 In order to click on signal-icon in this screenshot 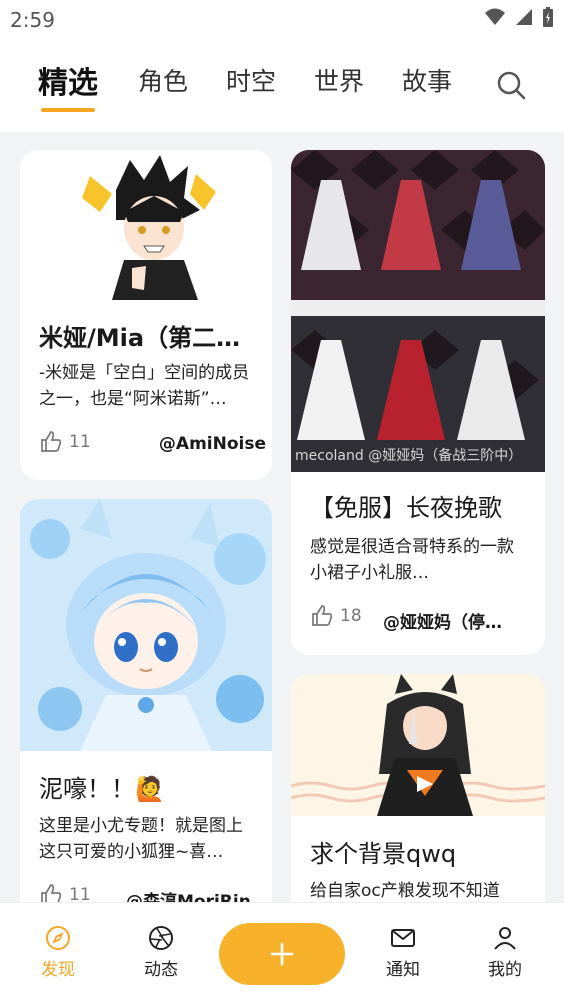, I will do `click(524, 17)`.